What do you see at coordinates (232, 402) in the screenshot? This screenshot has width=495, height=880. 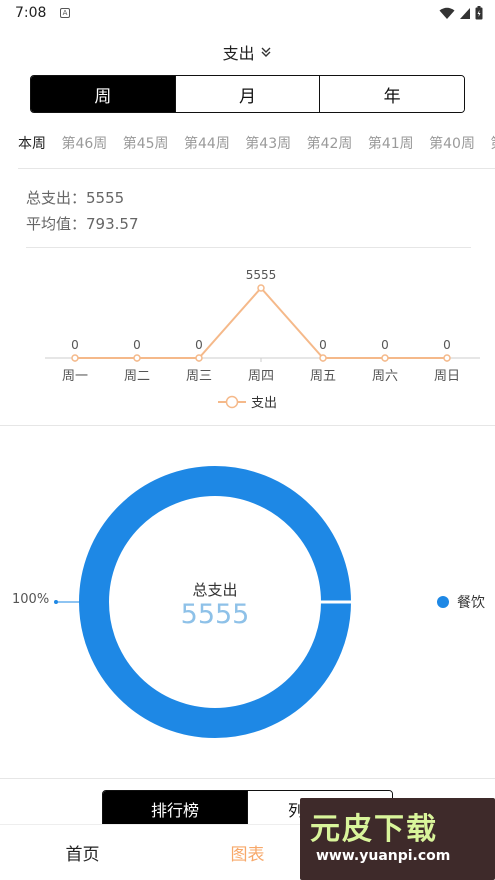 I see `legend-marker-icon` at bounding box center [232, 402].